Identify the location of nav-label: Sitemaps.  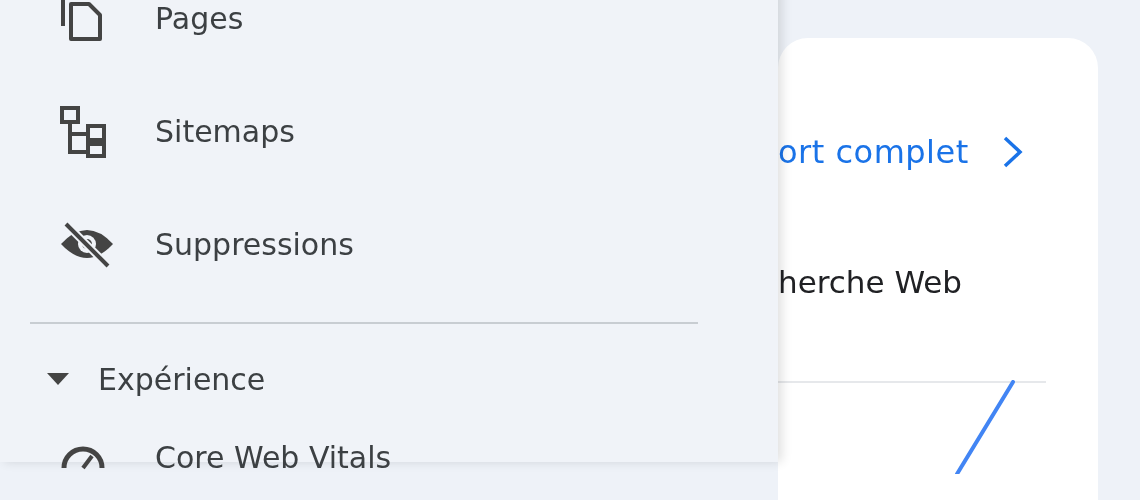
(225, 131).